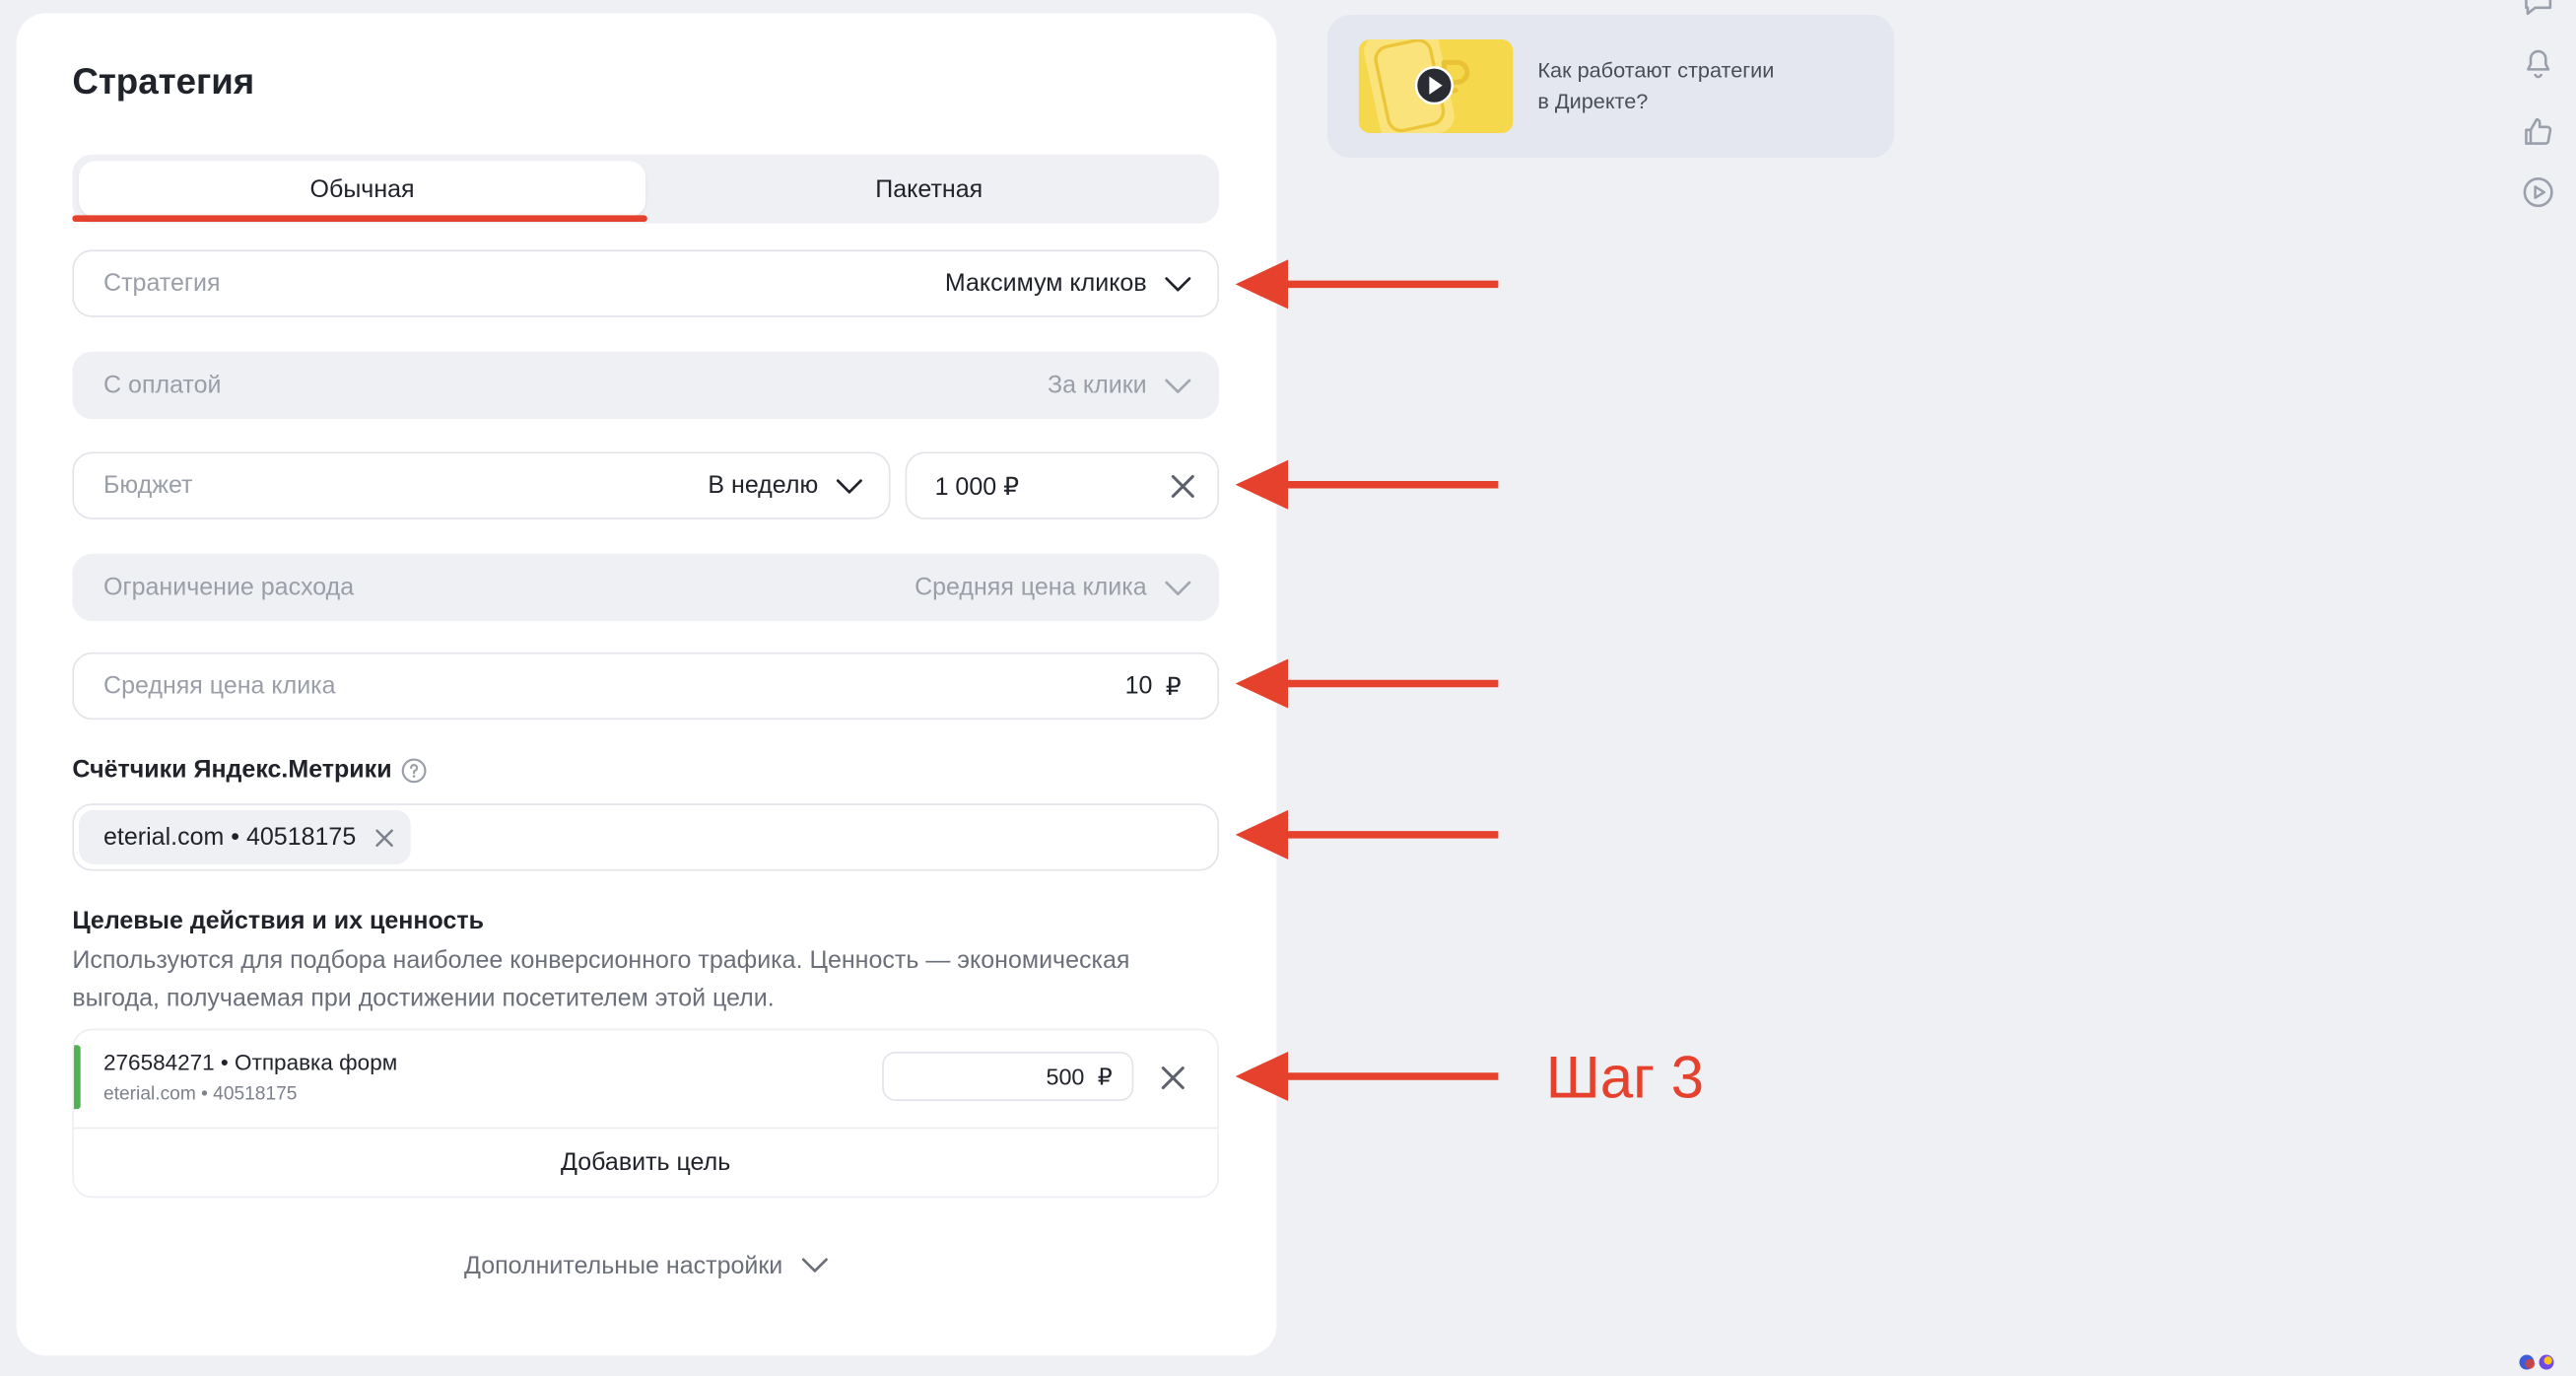  I want to click on payment-select: С оплатой За клики, so click(646, 385).